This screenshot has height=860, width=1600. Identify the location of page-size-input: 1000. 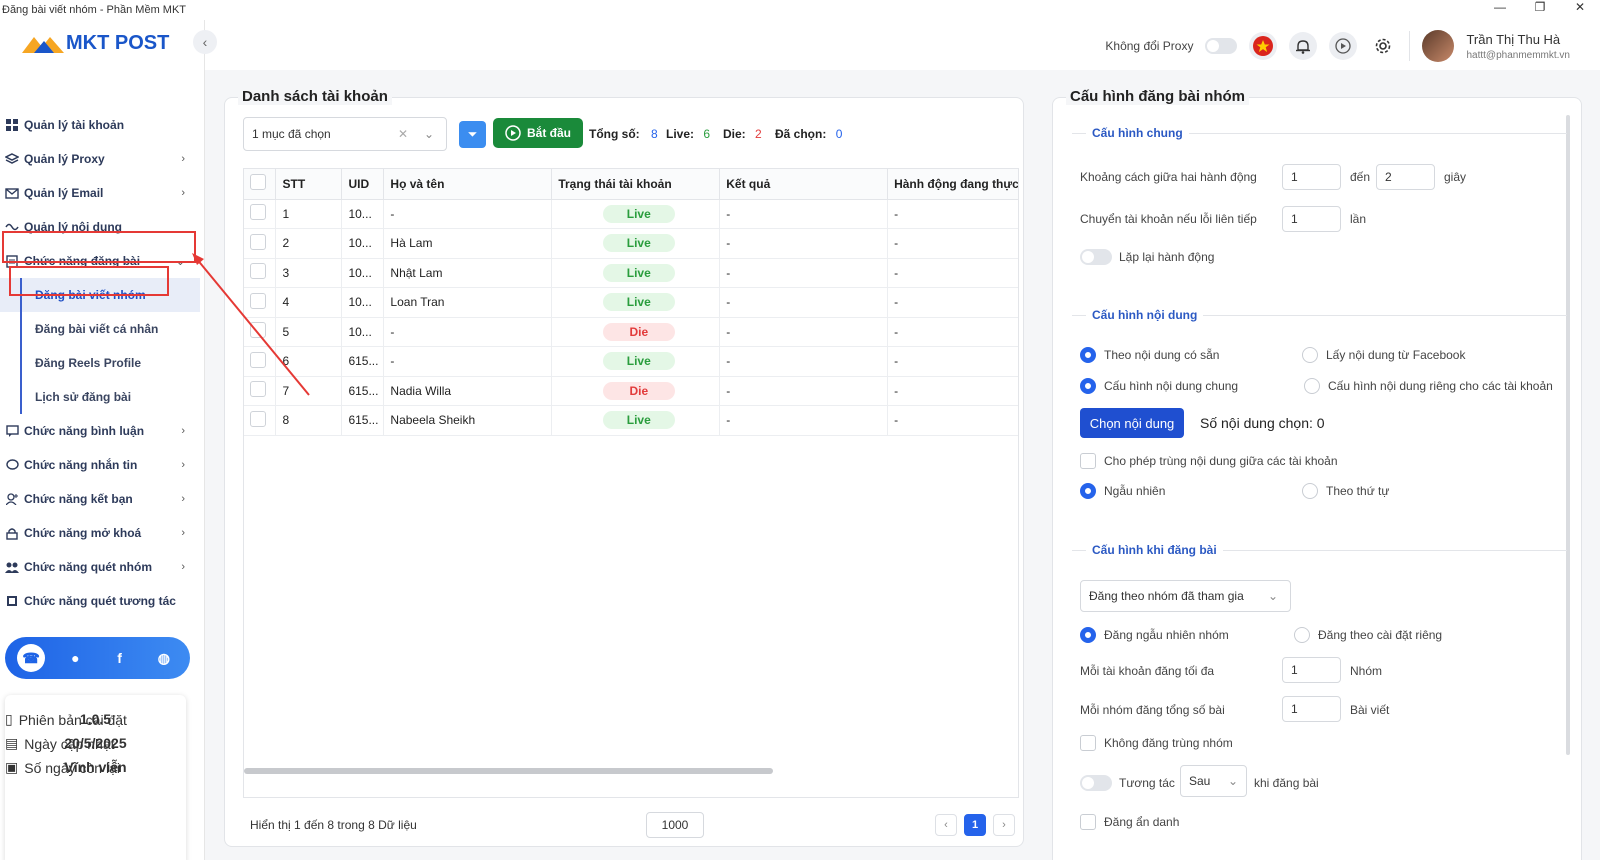
(675, 825).